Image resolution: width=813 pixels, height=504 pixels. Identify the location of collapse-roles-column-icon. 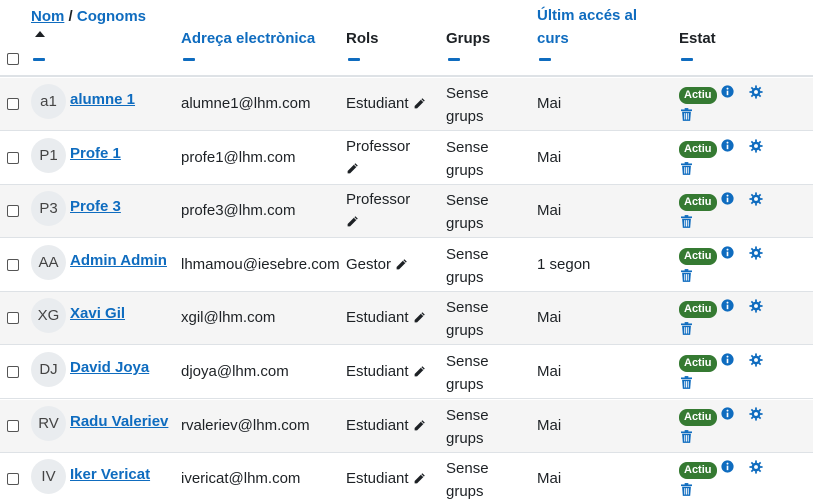
(354, 59).